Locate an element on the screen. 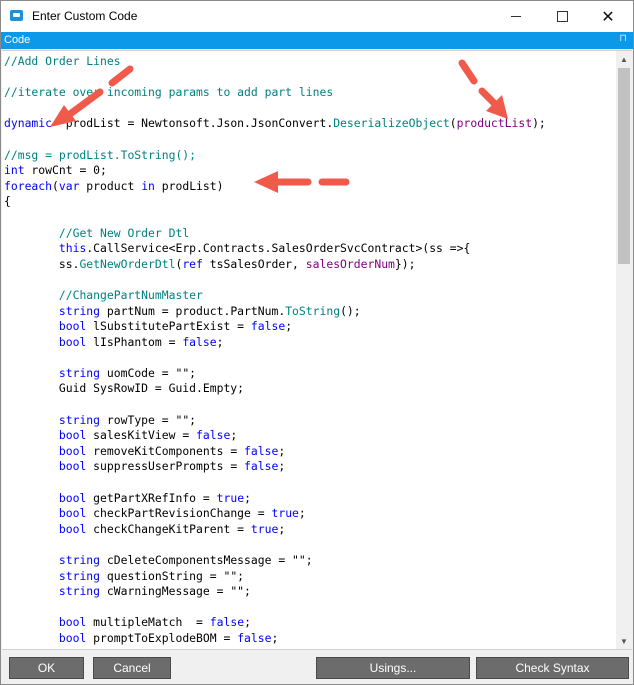 This screenshot has width=634, height=685. code-line: string cWarningMessage = ""; is located at coordinates (275, 592).